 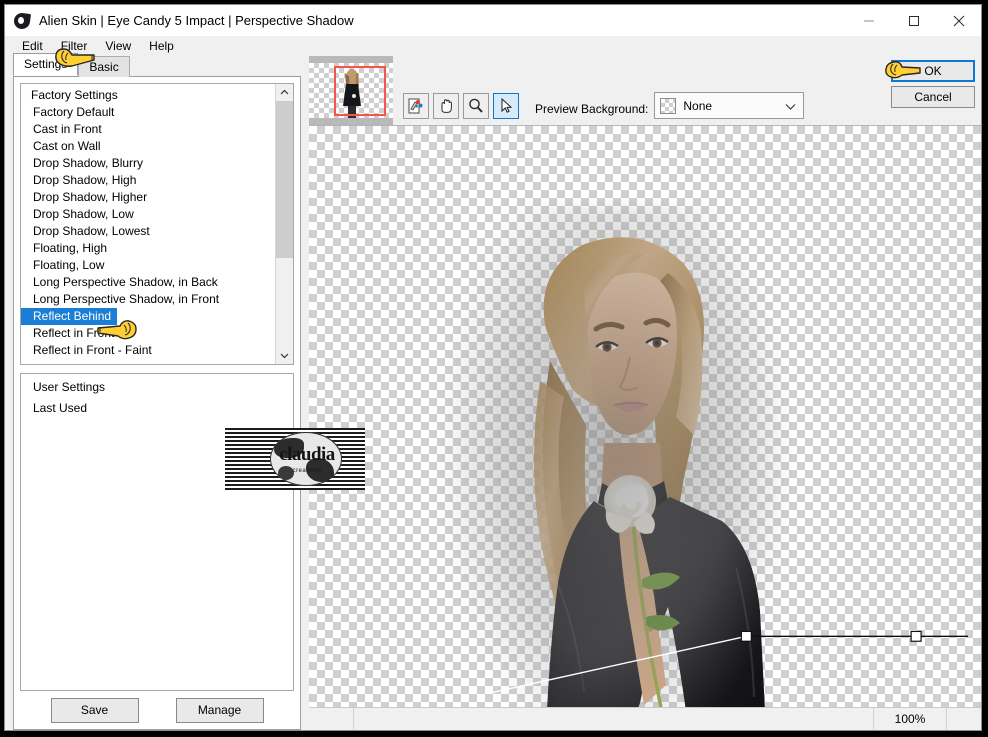 What do you see at coordinates (148, 265) in the screenshot?
I see `list-item: Floating, Low` at bounding box center [148, 265].